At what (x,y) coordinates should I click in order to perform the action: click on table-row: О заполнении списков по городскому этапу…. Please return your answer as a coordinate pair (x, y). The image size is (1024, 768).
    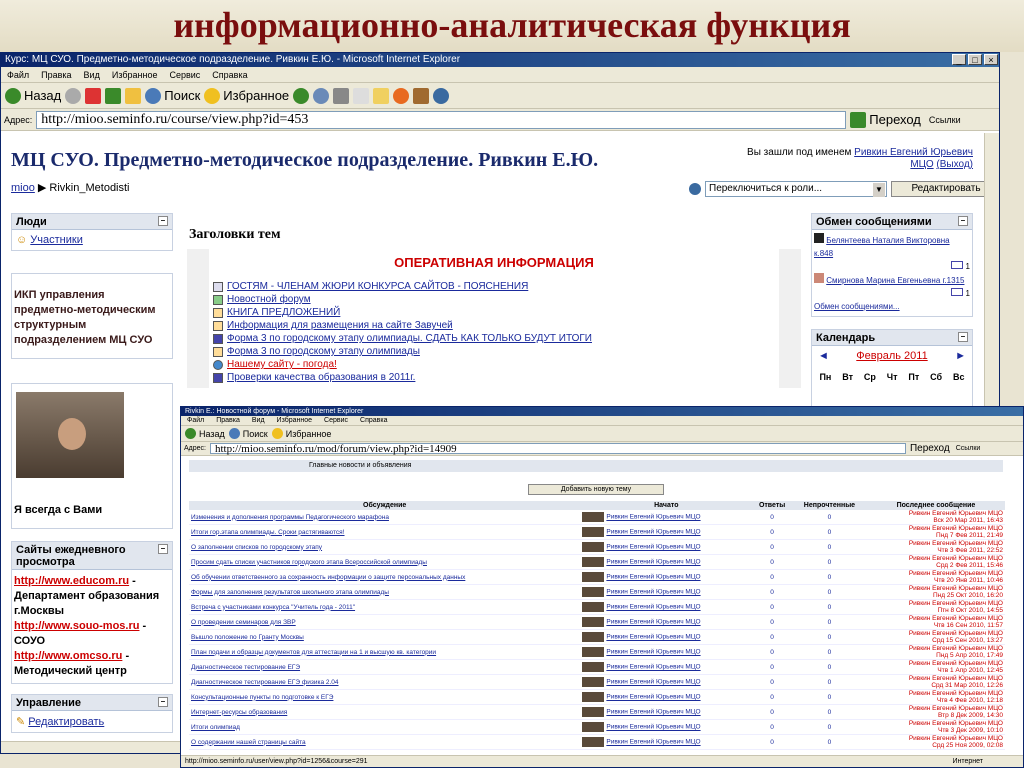
    Looking at the image, I should click on (597, 547).